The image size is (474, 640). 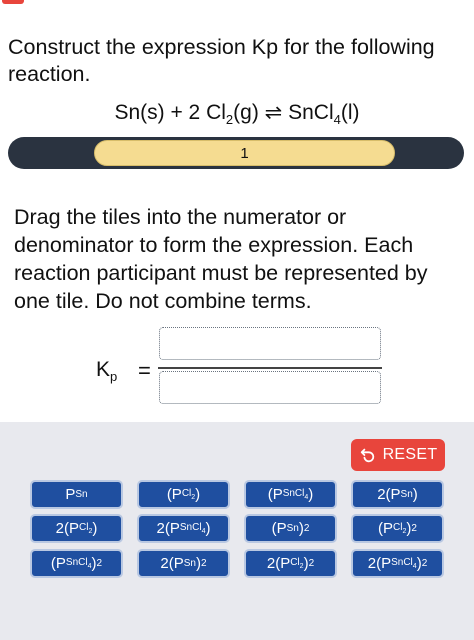 I want to click on reaction-equation: Sn(s) + 2 Cl2(g) ⇌ SnCl4(l), so click(x=237, y=113).